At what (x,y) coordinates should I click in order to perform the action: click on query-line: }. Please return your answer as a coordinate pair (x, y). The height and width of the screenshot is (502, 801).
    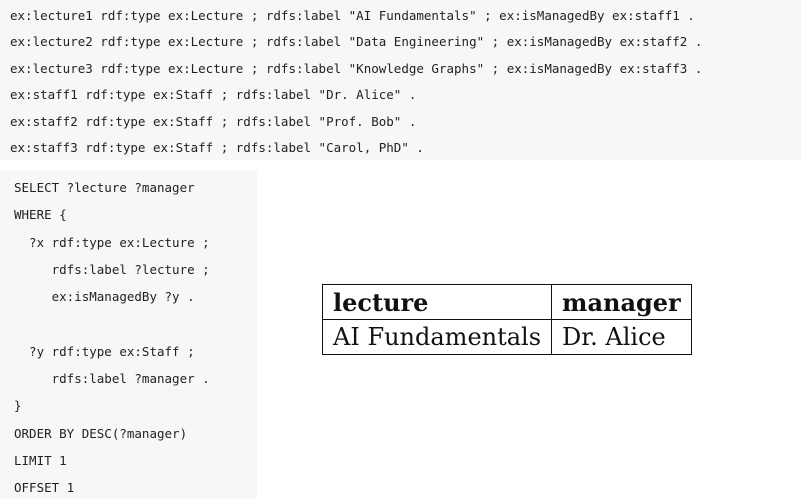
    Looking at the image, I should click on (18, 406).